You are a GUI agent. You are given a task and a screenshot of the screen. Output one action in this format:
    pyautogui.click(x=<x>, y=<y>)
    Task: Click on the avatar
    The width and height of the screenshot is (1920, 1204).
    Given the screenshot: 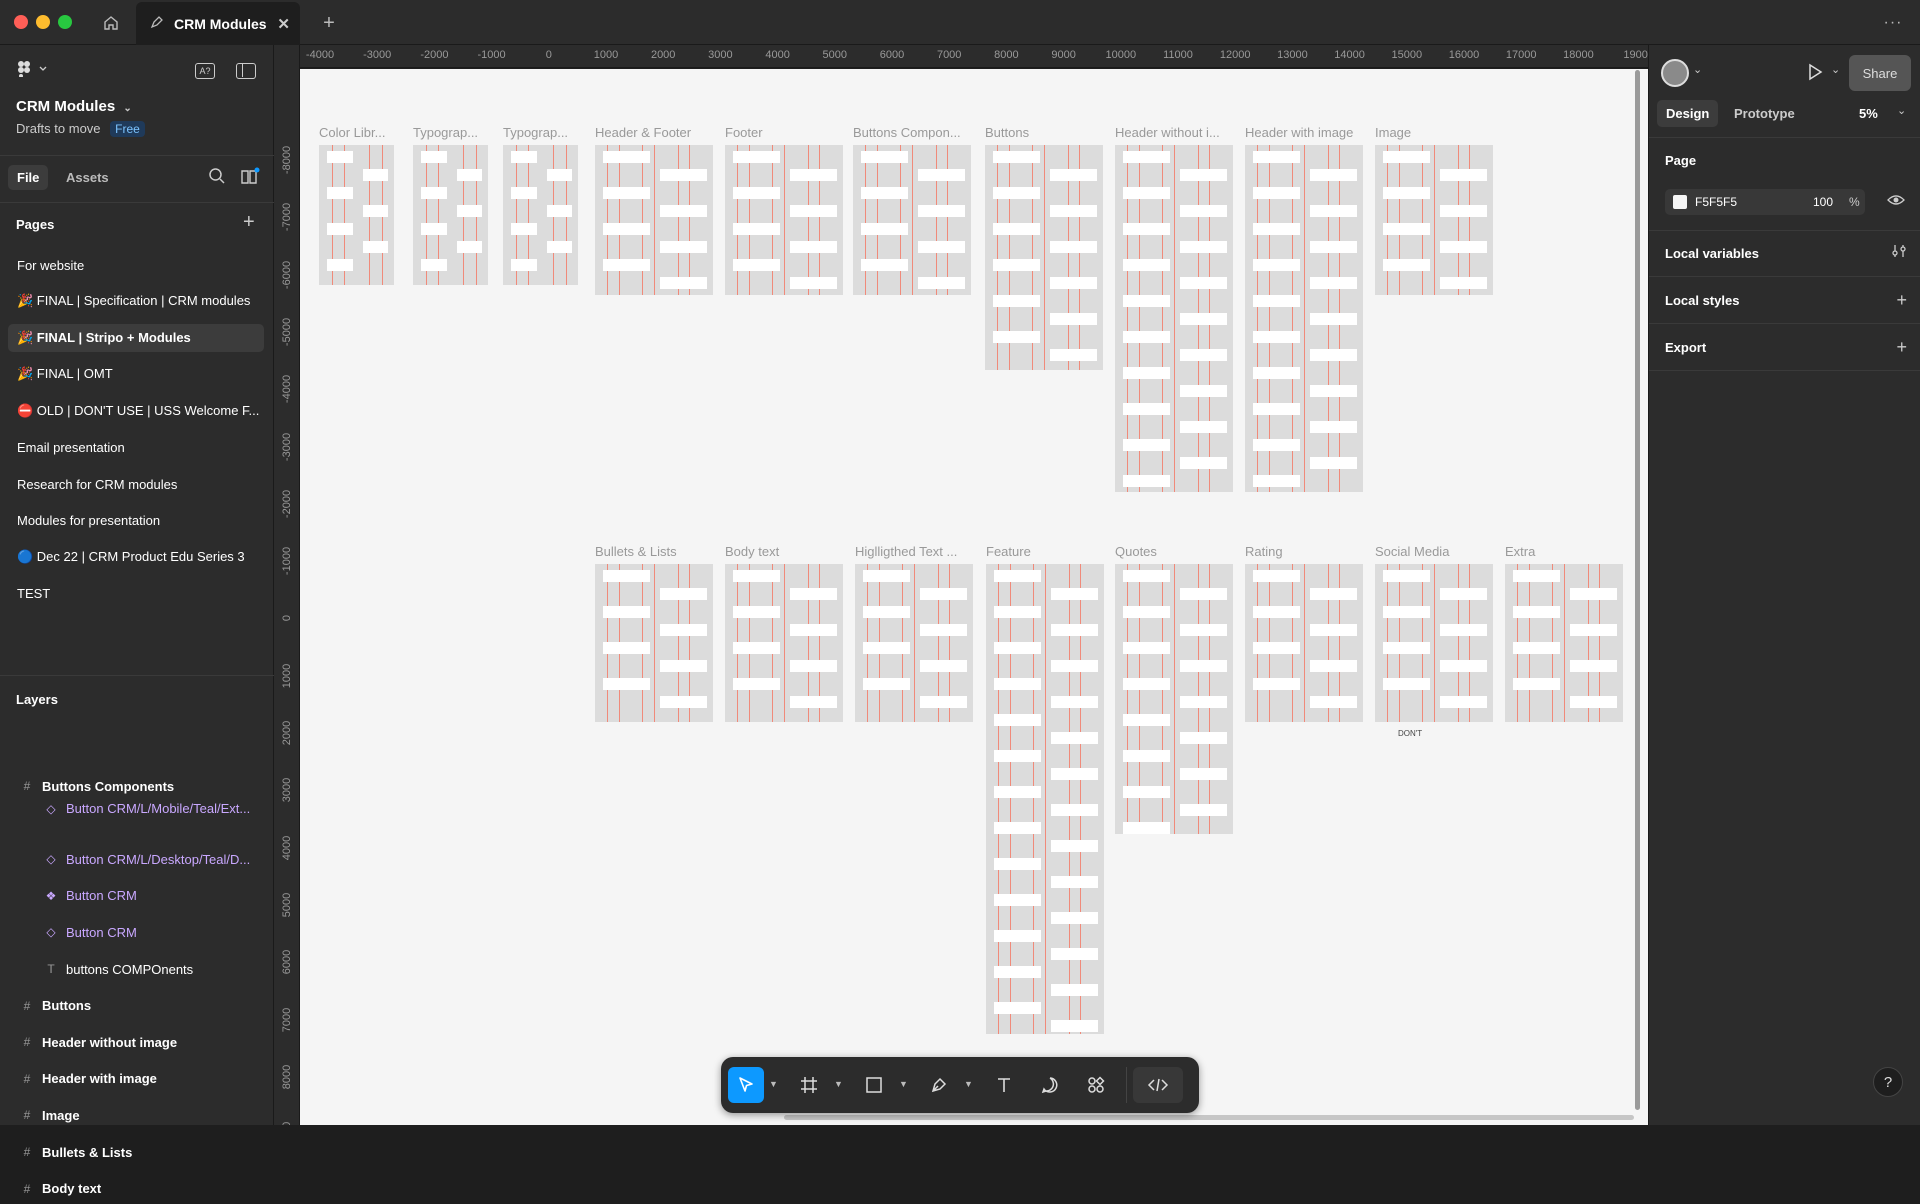 What is the action you would take?
    pyautogui.click(x=1675, y=73)
    